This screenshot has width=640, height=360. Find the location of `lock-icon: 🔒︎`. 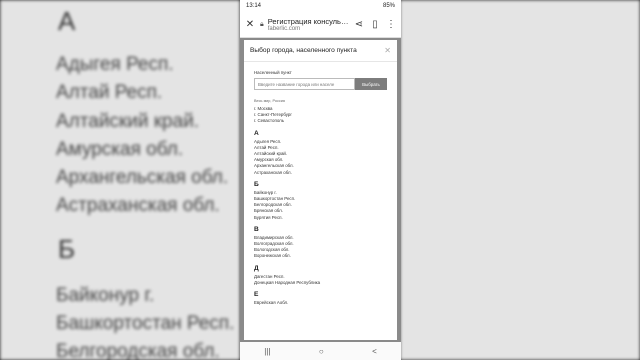

lock-icon: 🔒︎ is located at coordinates (262, 24).